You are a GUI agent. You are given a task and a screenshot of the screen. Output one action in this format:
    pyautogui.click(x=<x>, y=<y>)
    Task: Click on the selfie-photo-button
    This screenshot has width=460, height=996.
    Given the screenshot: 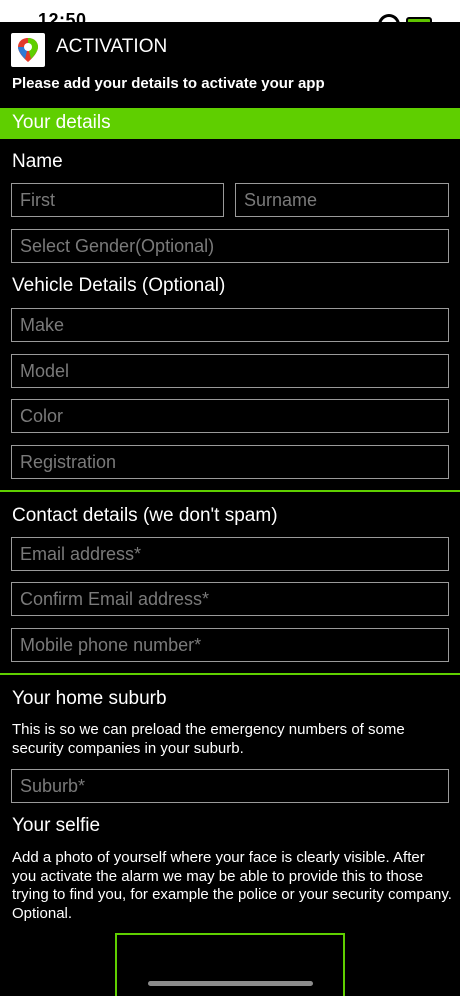 What is the action you would take?
    pyautogui.click(x=230, y=964)
    